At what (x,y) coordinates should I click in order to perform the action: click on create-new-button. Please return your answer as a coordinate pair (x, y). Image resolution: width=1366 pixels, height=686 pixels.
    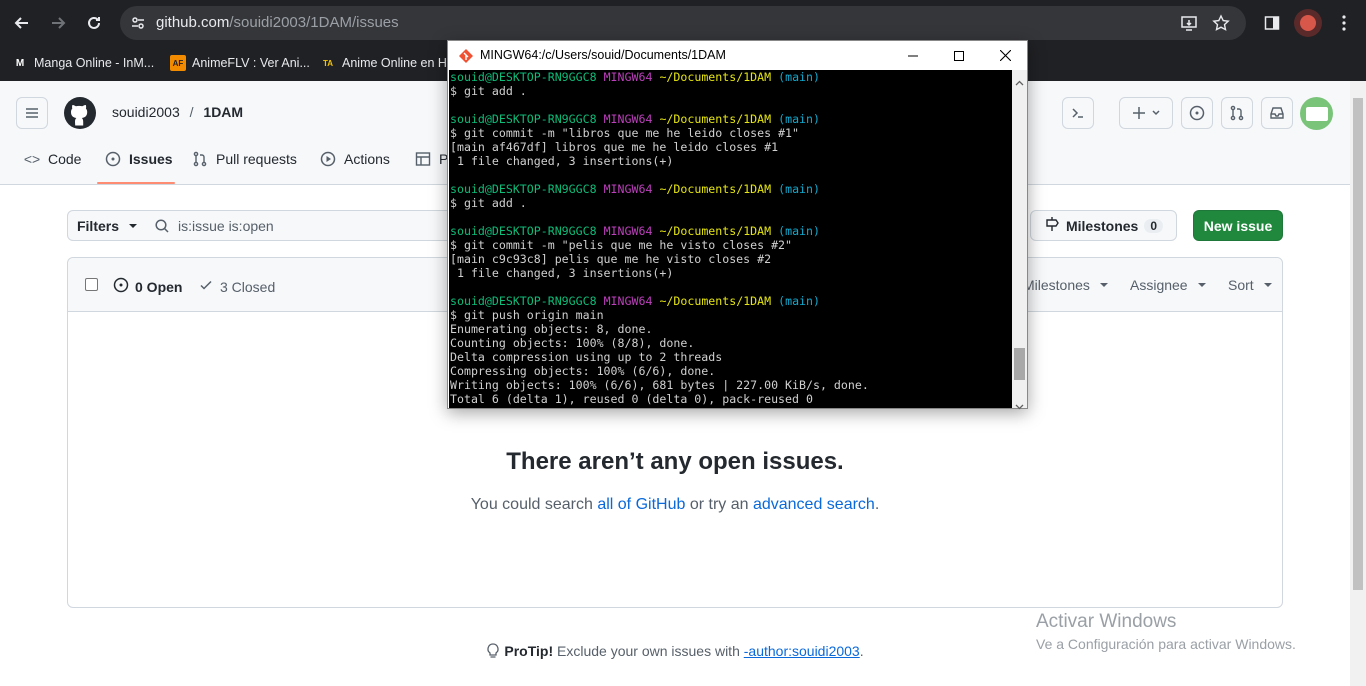
    Looking at the image, I should click on (1146, 113).